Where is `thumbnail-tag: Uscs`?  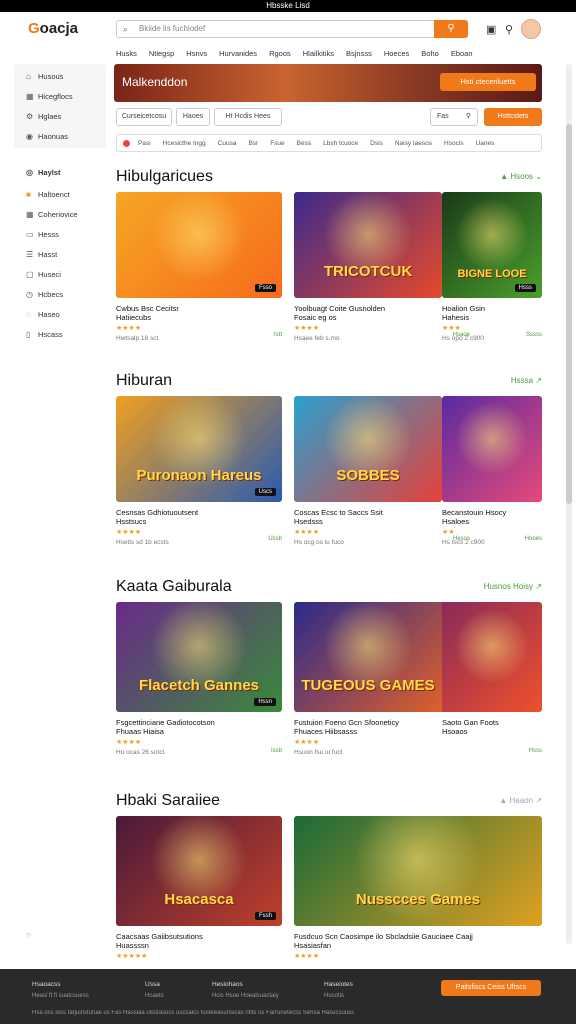
thumbnail-tag: Uscs is located at coordinates (265, 492).